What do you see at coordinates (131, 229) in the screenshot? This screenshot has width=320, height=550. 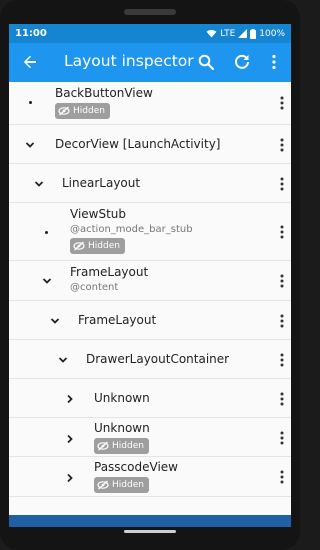 I see `view-id: @action_mode_bar_stub` at bounding box center [131, 229].